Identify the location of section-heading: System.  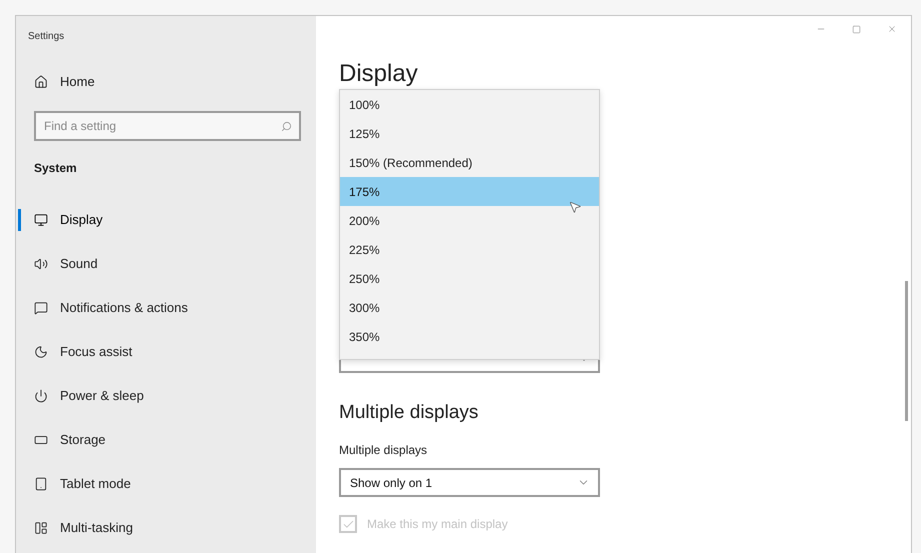
(55, 168).